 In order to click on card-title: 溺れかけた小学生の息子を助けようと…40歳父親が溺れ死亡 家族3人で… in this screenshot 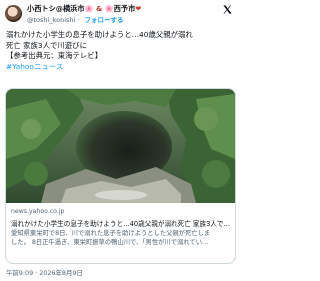, I will do `click(121, 223)`.